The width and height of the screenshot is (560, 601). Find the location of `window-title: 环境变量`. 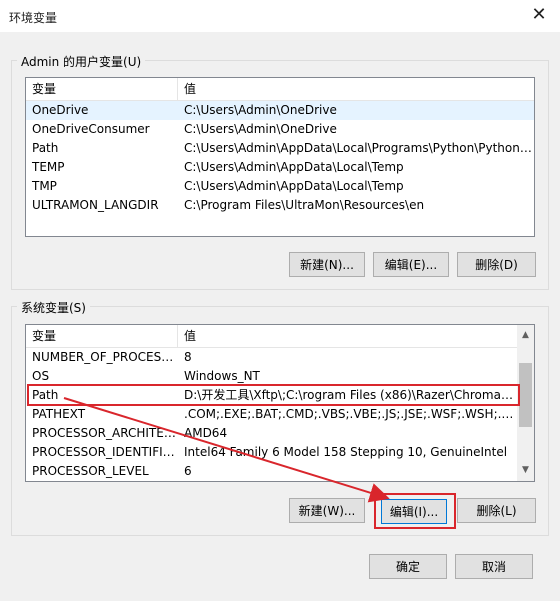

window-title: 环境变量 is located at coordinates (33, 18).